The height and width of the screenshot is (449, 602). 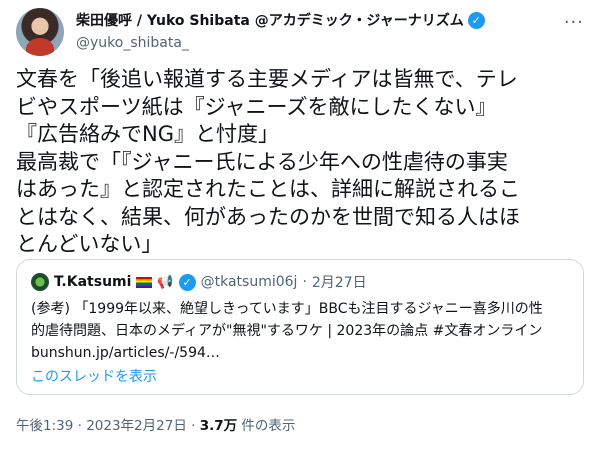 What do you see at coordinates (44, 426) in the screenshot?
I see `tweet-time: 午後1:39` at bounding box center [44, 426].